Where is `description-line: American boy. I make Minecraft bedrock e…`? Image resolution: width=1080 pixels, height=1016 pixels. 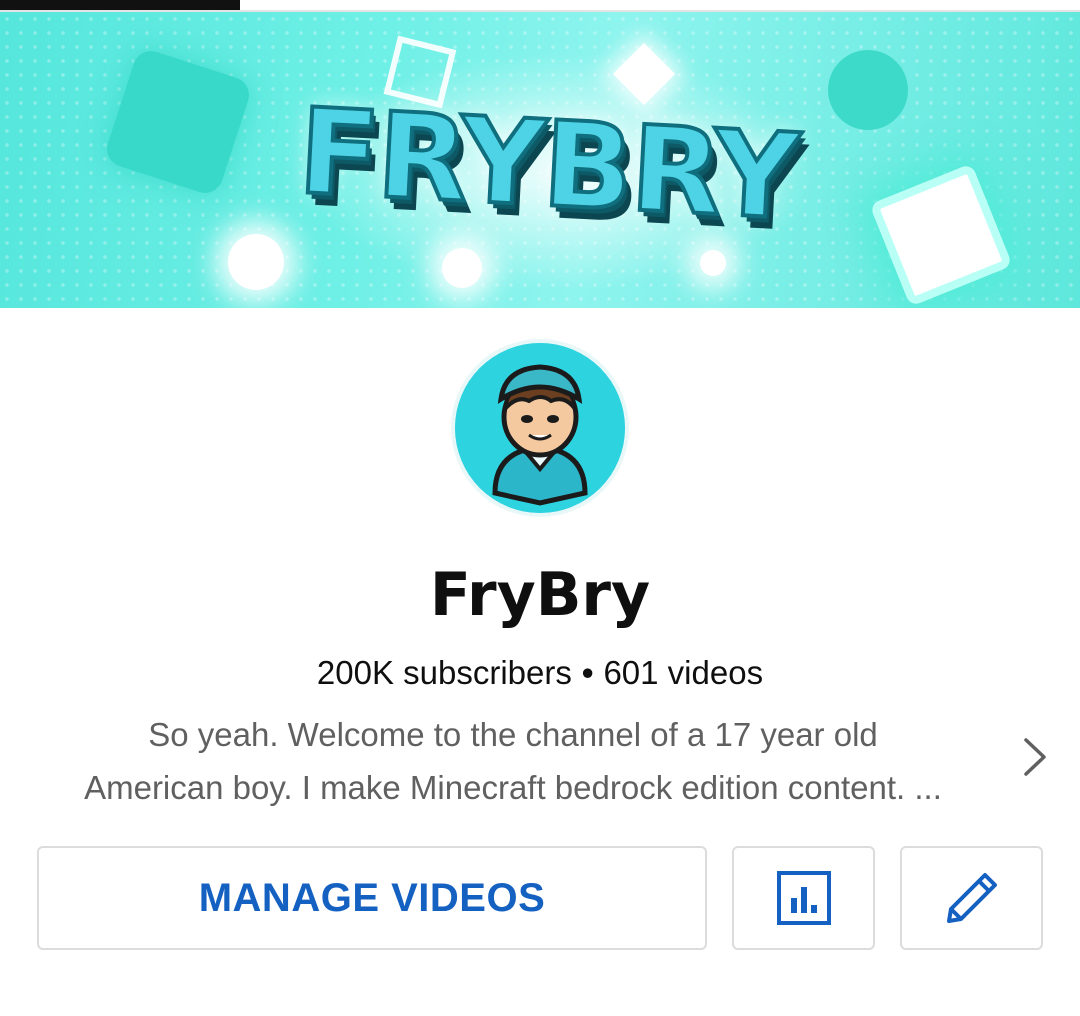
description-line: American boy. I make Minecraft bedrock e… is located at coordinates (513, 787).